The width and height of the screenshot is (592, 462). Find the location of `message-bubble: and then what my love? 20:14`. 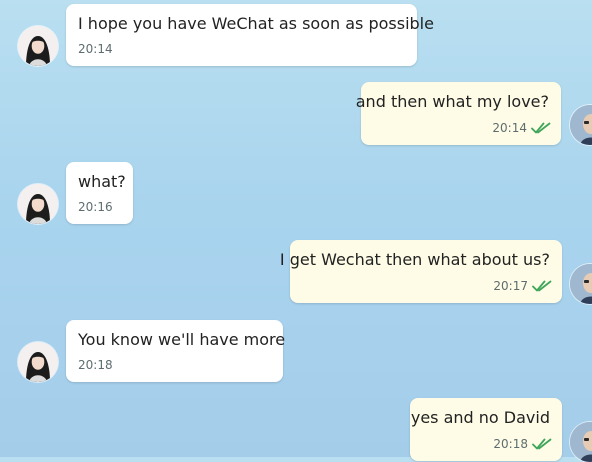

message-bubble: and then what my love? 20:14 is located at coordinates (458, 113).